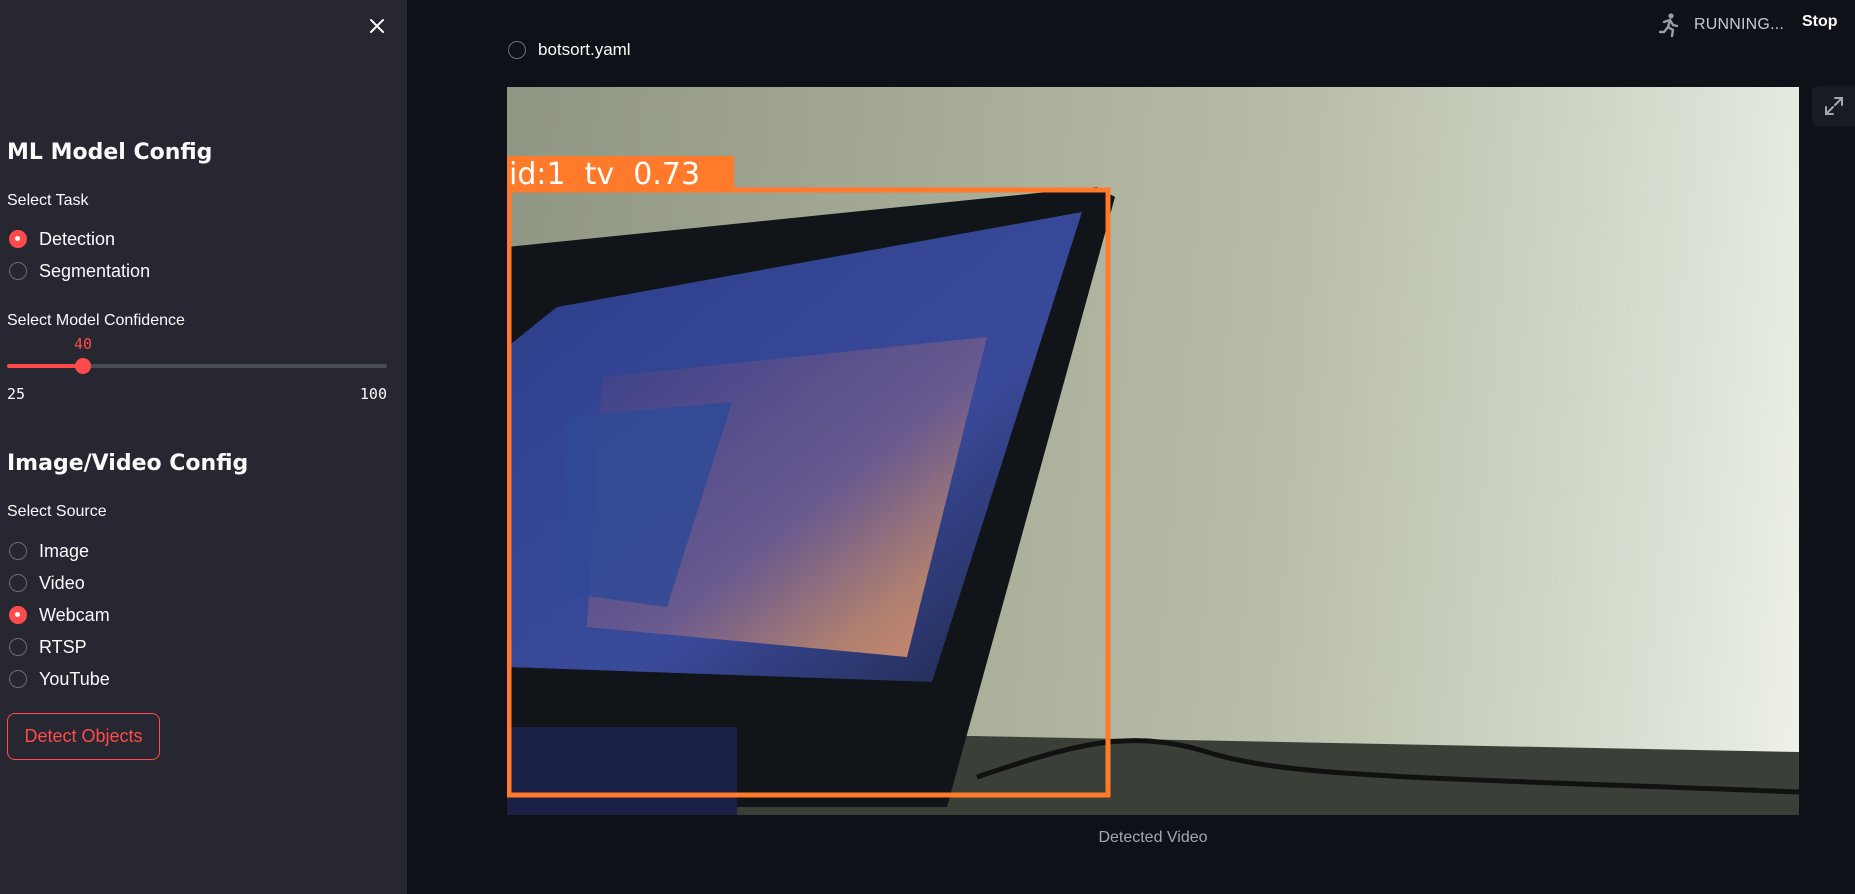  Describe the element at coordinates (63, 646) in the screenshot. I see `source-option-label: RTSP` at that location.